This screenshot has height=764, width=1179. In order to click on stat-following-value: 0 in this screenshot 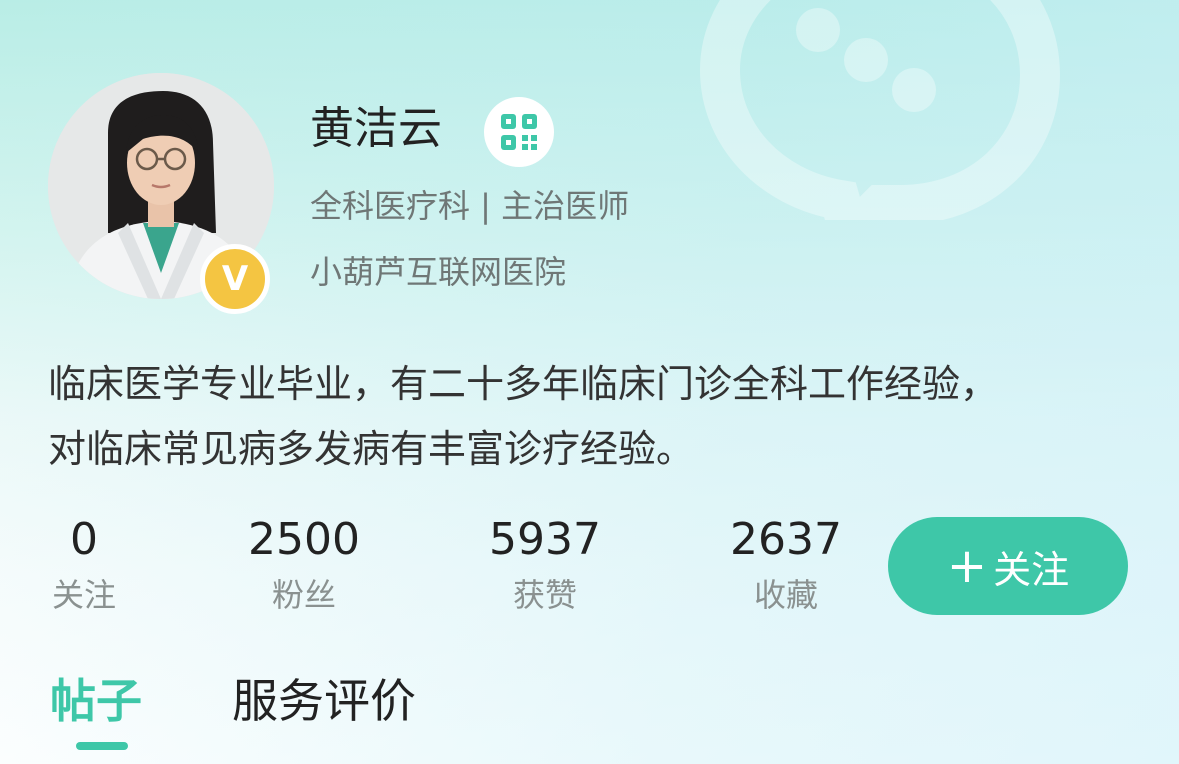, I will do `click(84, 539)`.